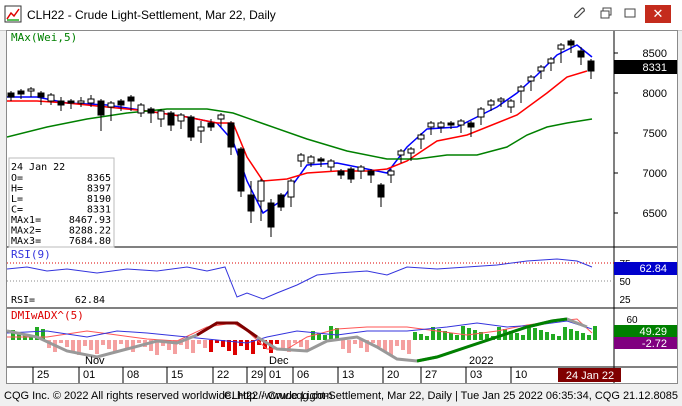  What do you see at coordinates (654, 344) in the screenshot?
I see `adx-value: -2.72` at bounding box center [654, 344].